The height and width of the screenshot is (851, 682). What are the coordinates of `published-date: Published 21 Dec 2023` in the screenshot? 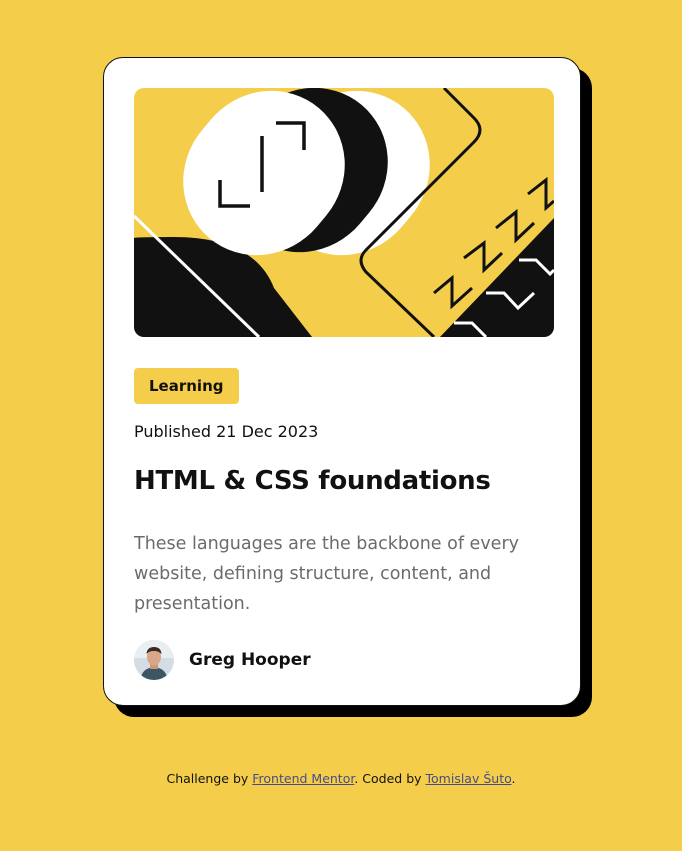 It's located at (226, 431).